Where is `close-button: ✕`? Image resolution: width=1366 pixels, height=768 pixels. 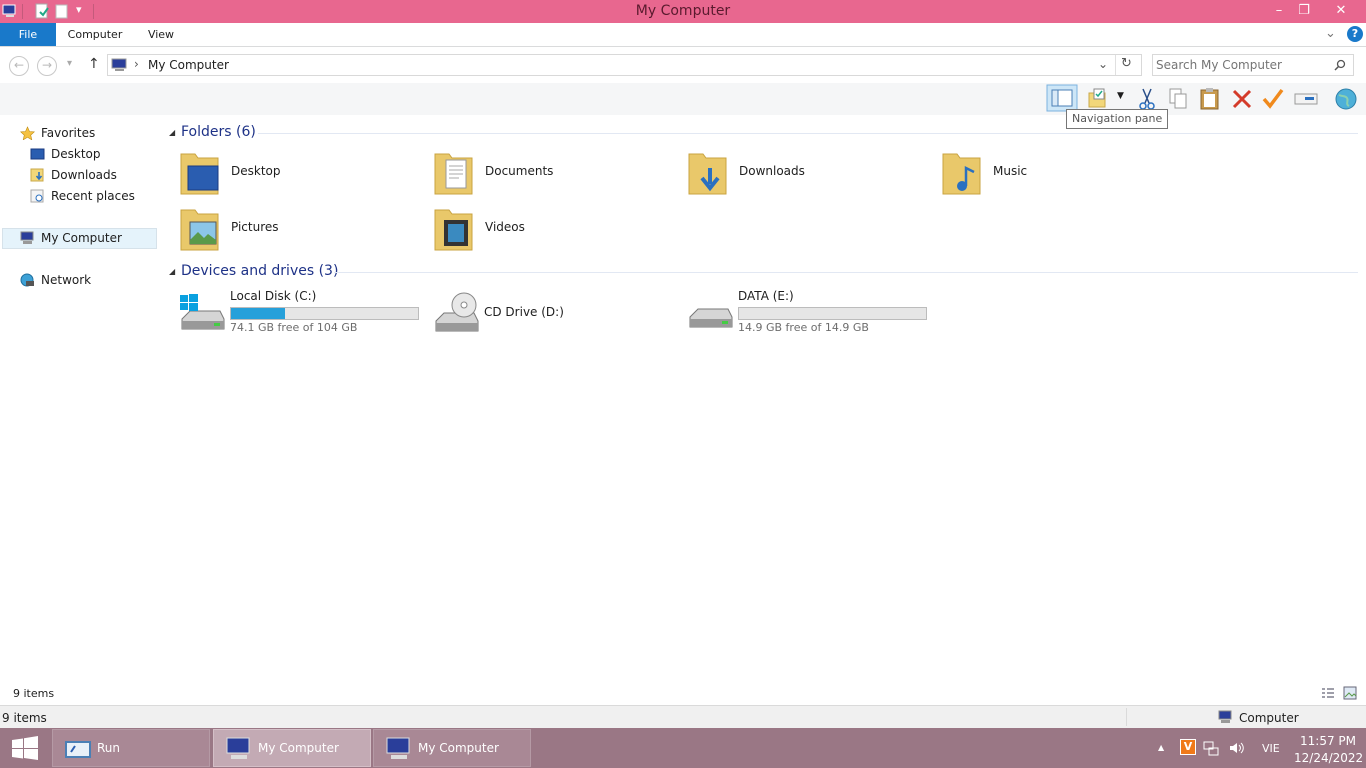
close-button: ✕ is located at coordinates (1341, 10).